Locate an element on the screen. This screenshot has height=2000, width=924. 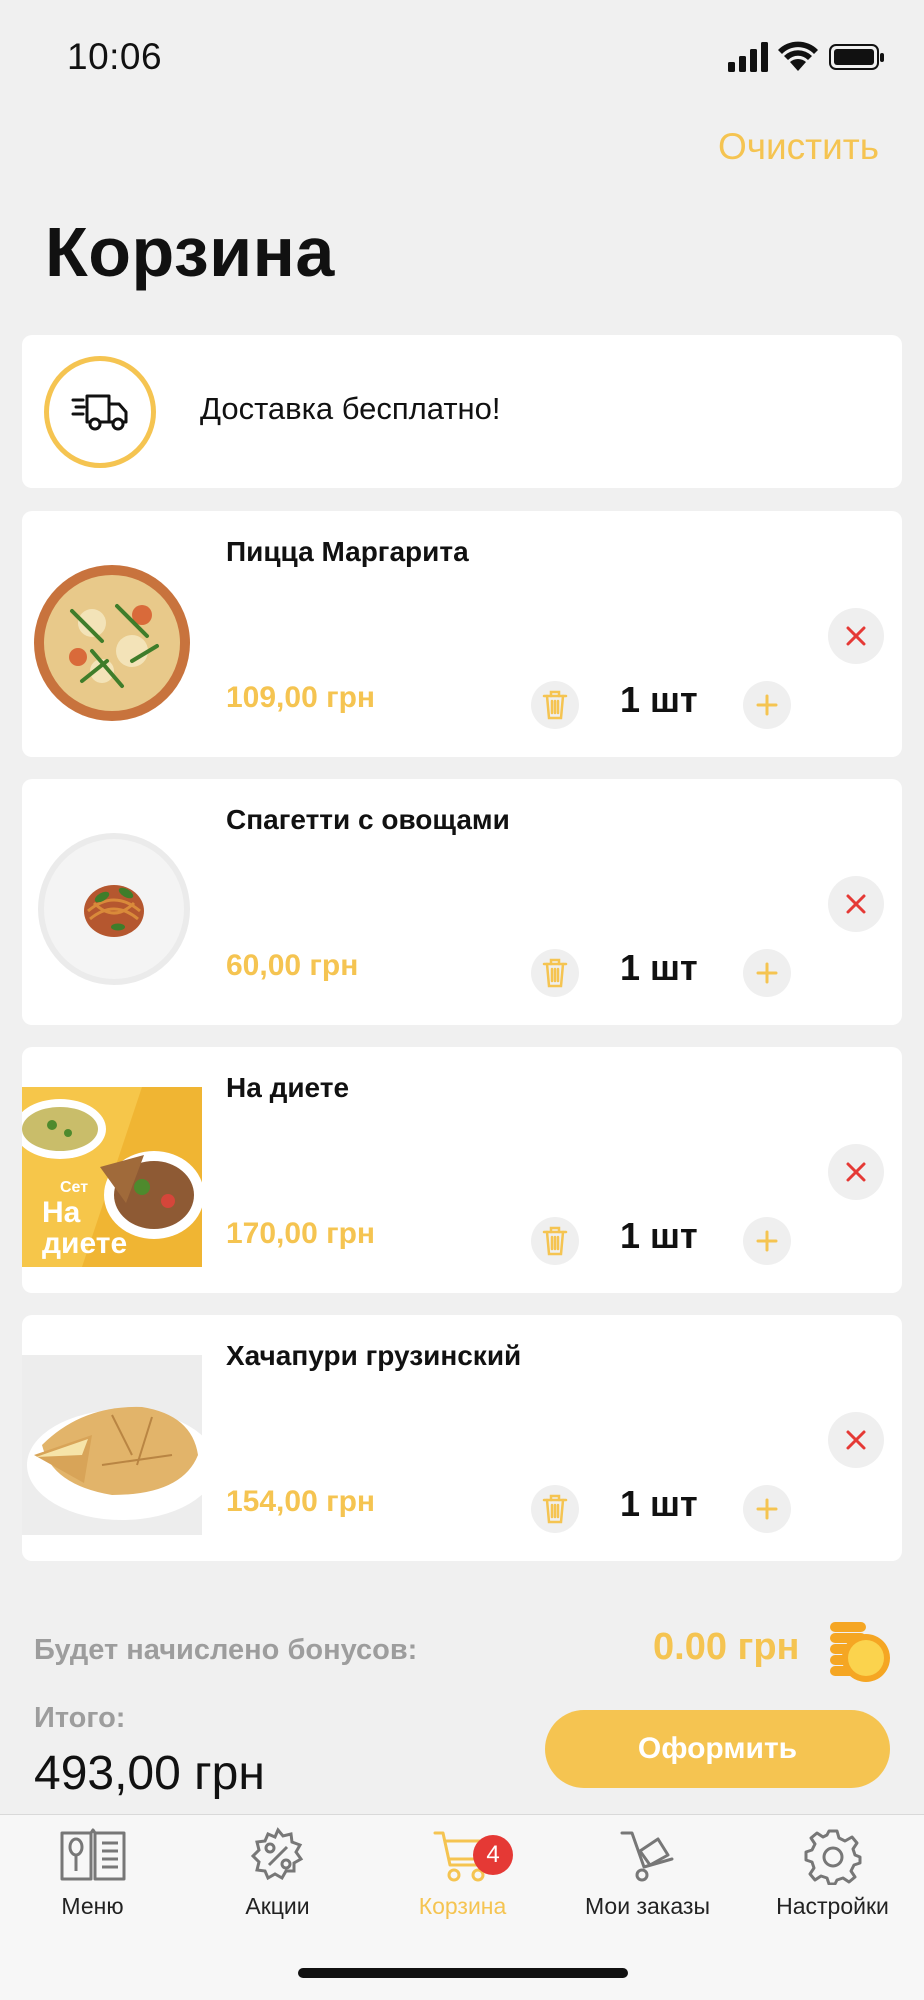
item-name: На диете is located at coordinates (288, 1087).